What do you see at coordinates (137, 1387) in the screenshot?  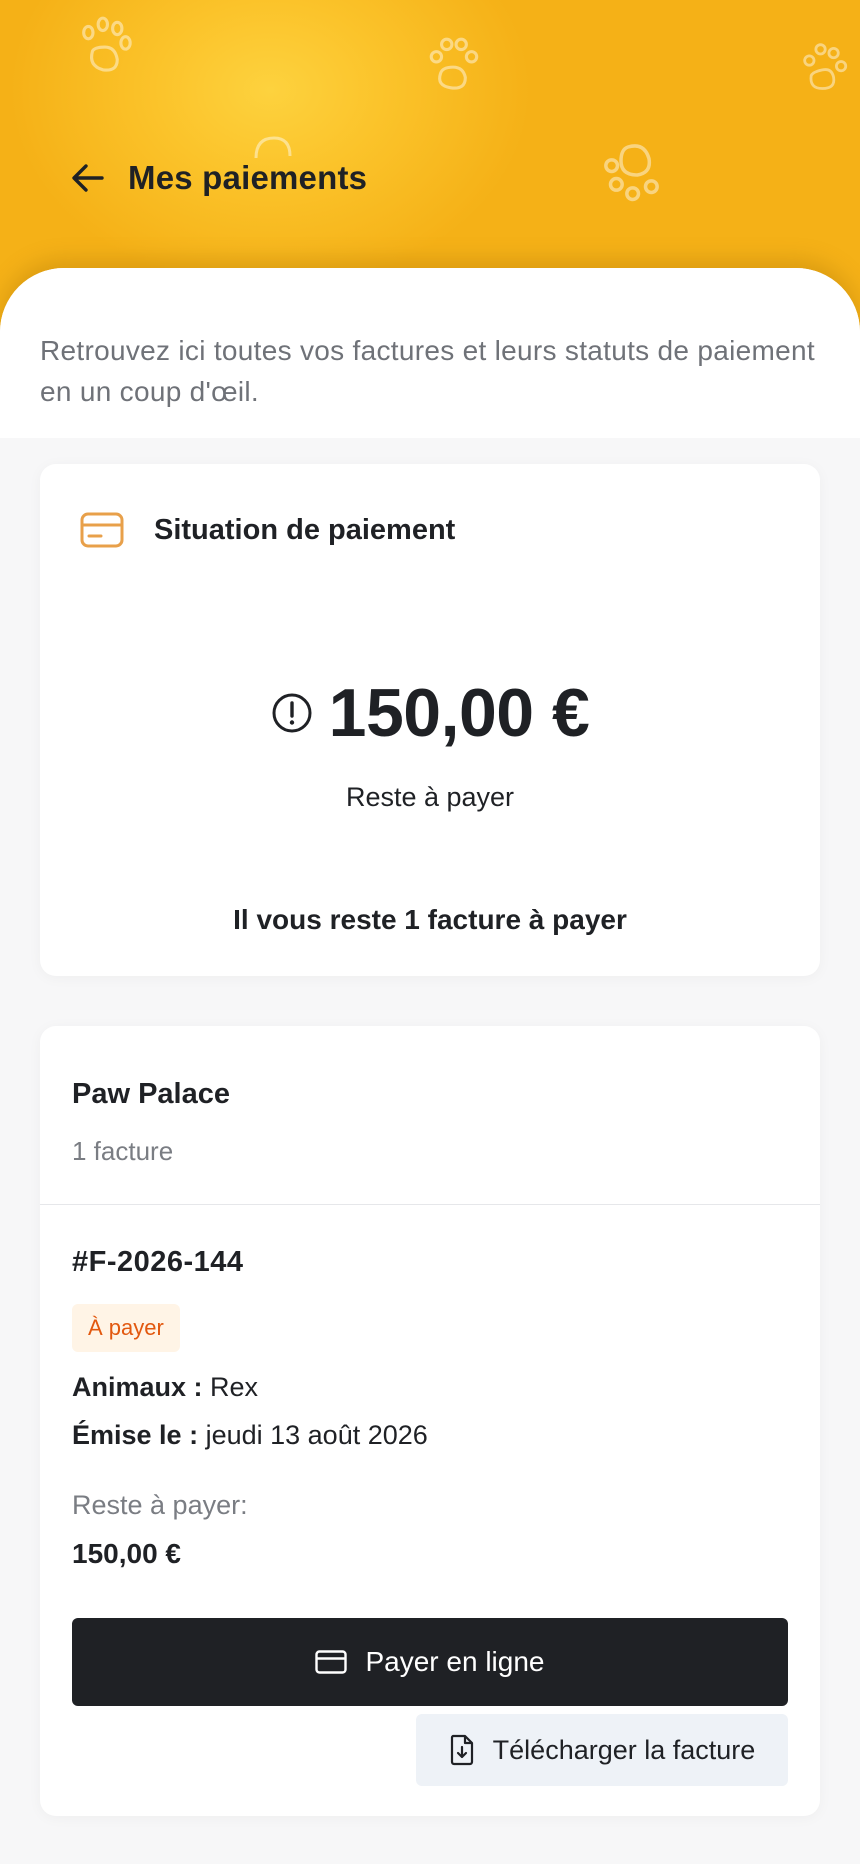 I see `animals-label: Animaux :` at bounding box center [137, 1387].